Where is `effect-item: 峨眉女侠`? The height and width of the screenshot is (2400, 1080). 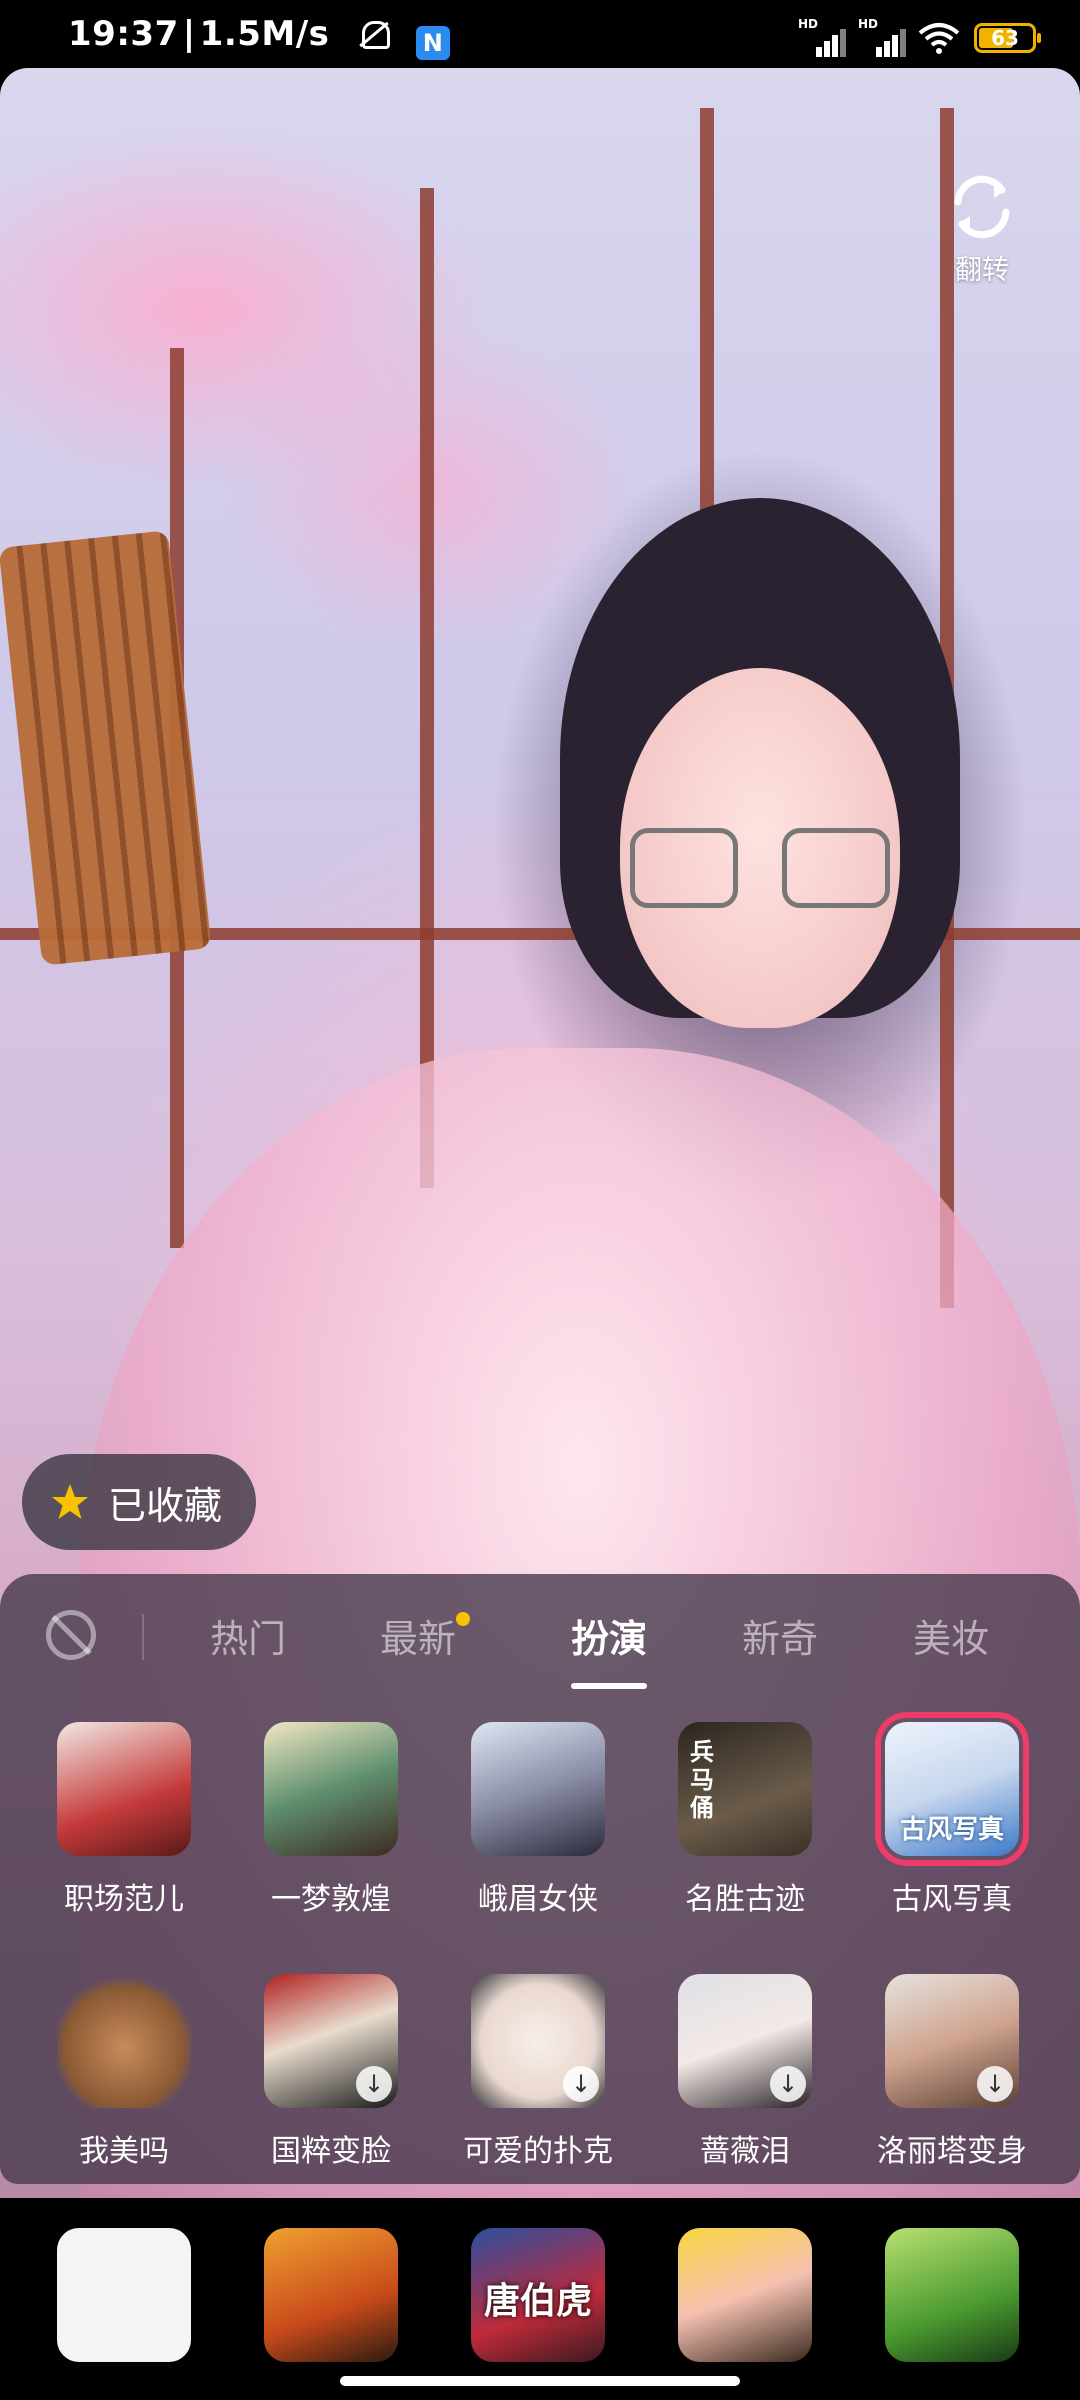 effect-item: 峨眉女侠 is located at coordinates (538, 1820).